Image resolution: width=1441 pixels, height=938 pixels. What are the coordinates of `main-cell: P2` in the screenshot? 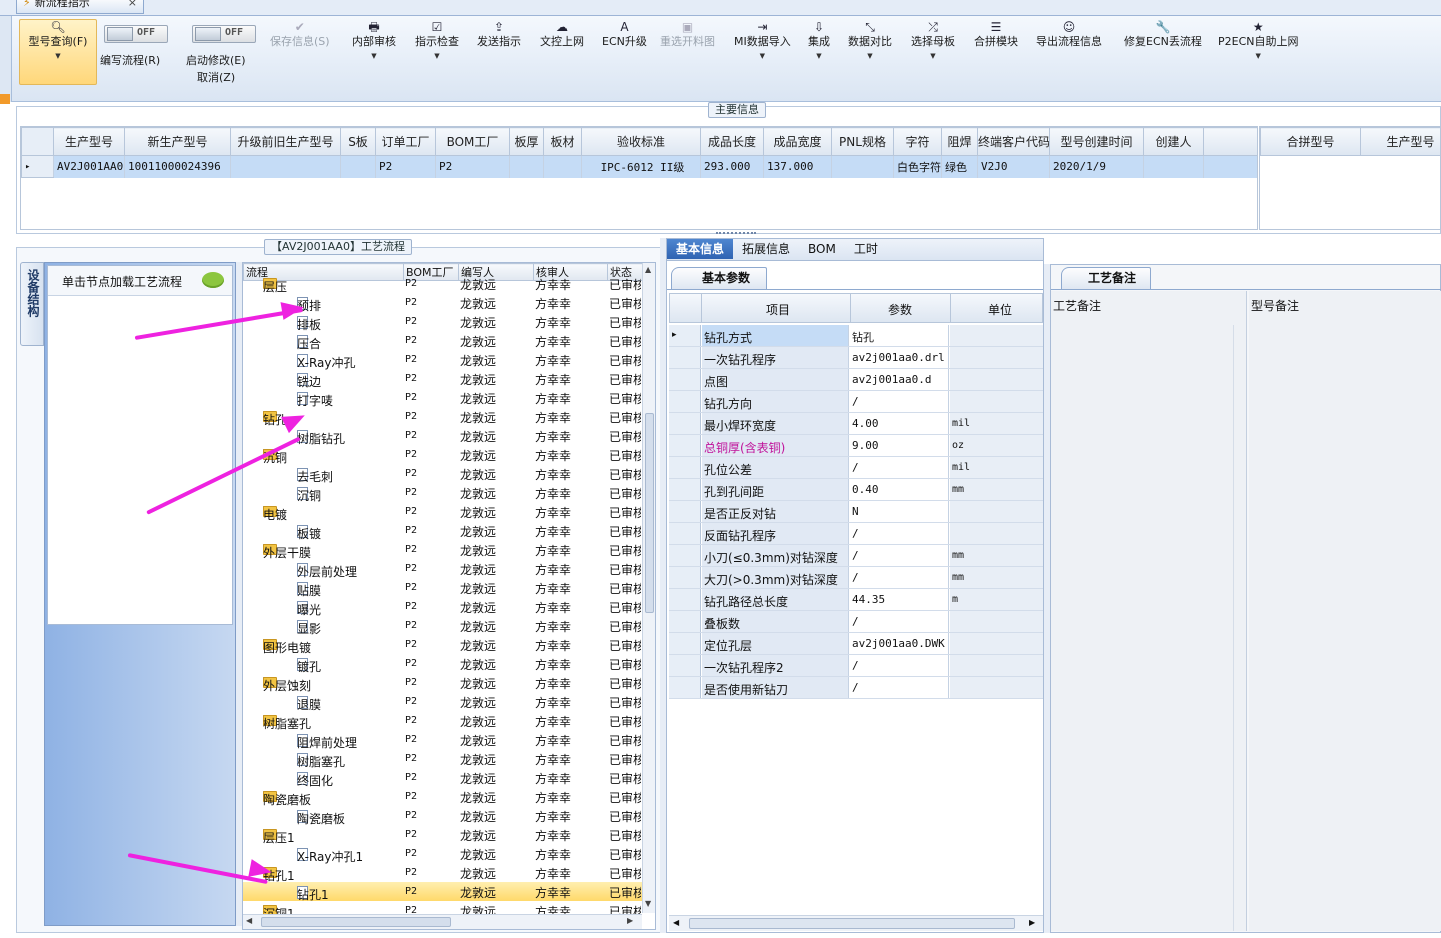 It's located at (472, 166).